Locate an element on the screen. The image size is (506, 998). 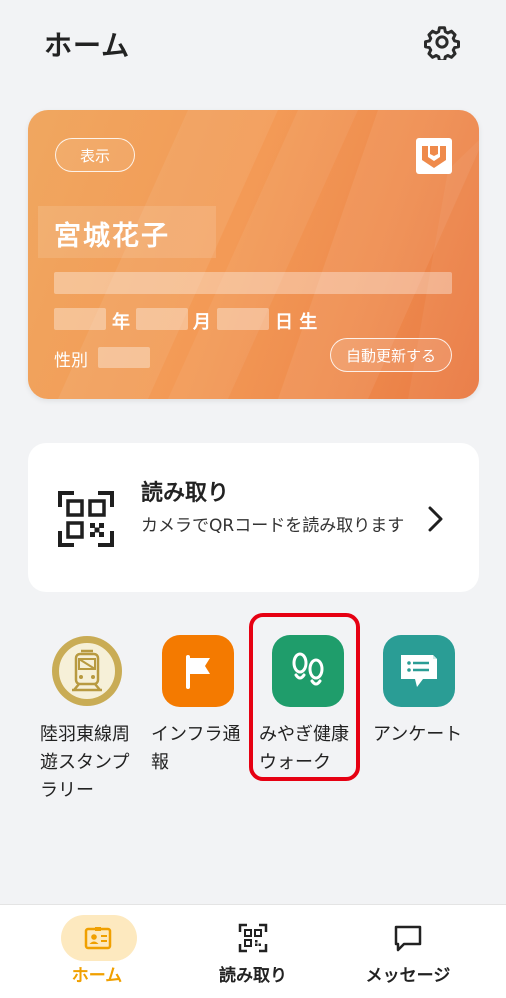
app-label-miyagi-walk: みやぎ健康ウォーク is located at coordinates (304, 748).